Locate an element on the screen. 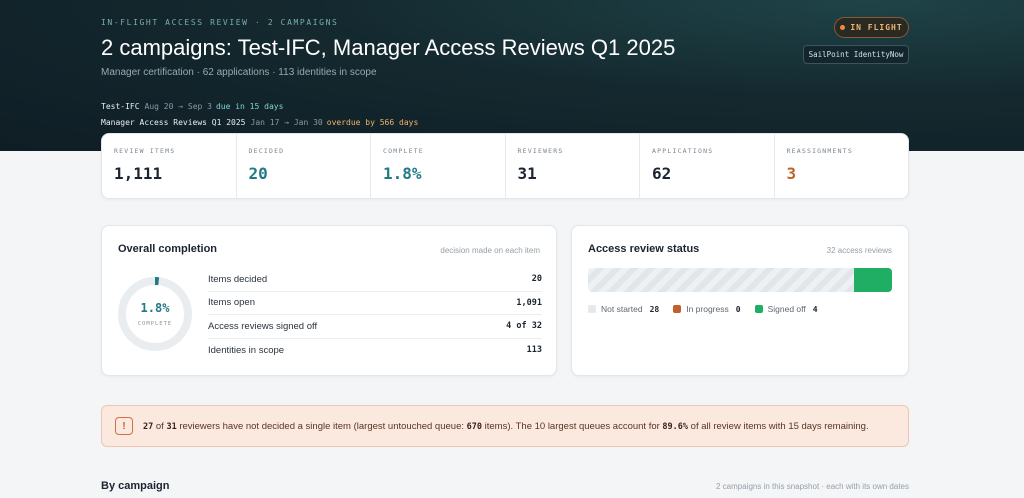 This screenshot has height=498, width=1024. source-system-tag: SailPoint IdentityNow is located at coordinates (856, 54).